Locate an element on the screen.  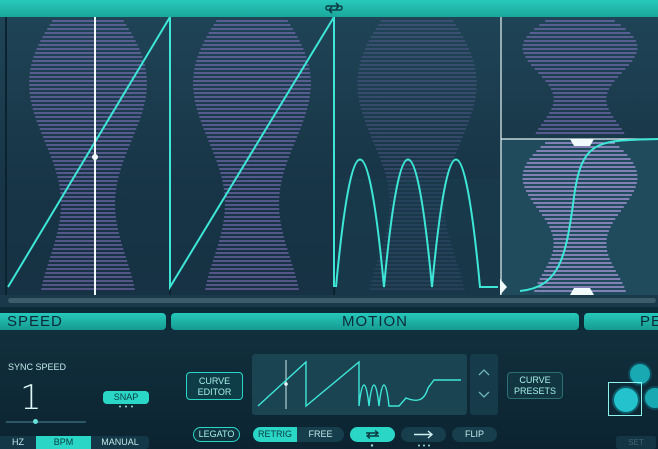
curve-editor-button: CURVE EDITOR is located at coordinates (214, 386).